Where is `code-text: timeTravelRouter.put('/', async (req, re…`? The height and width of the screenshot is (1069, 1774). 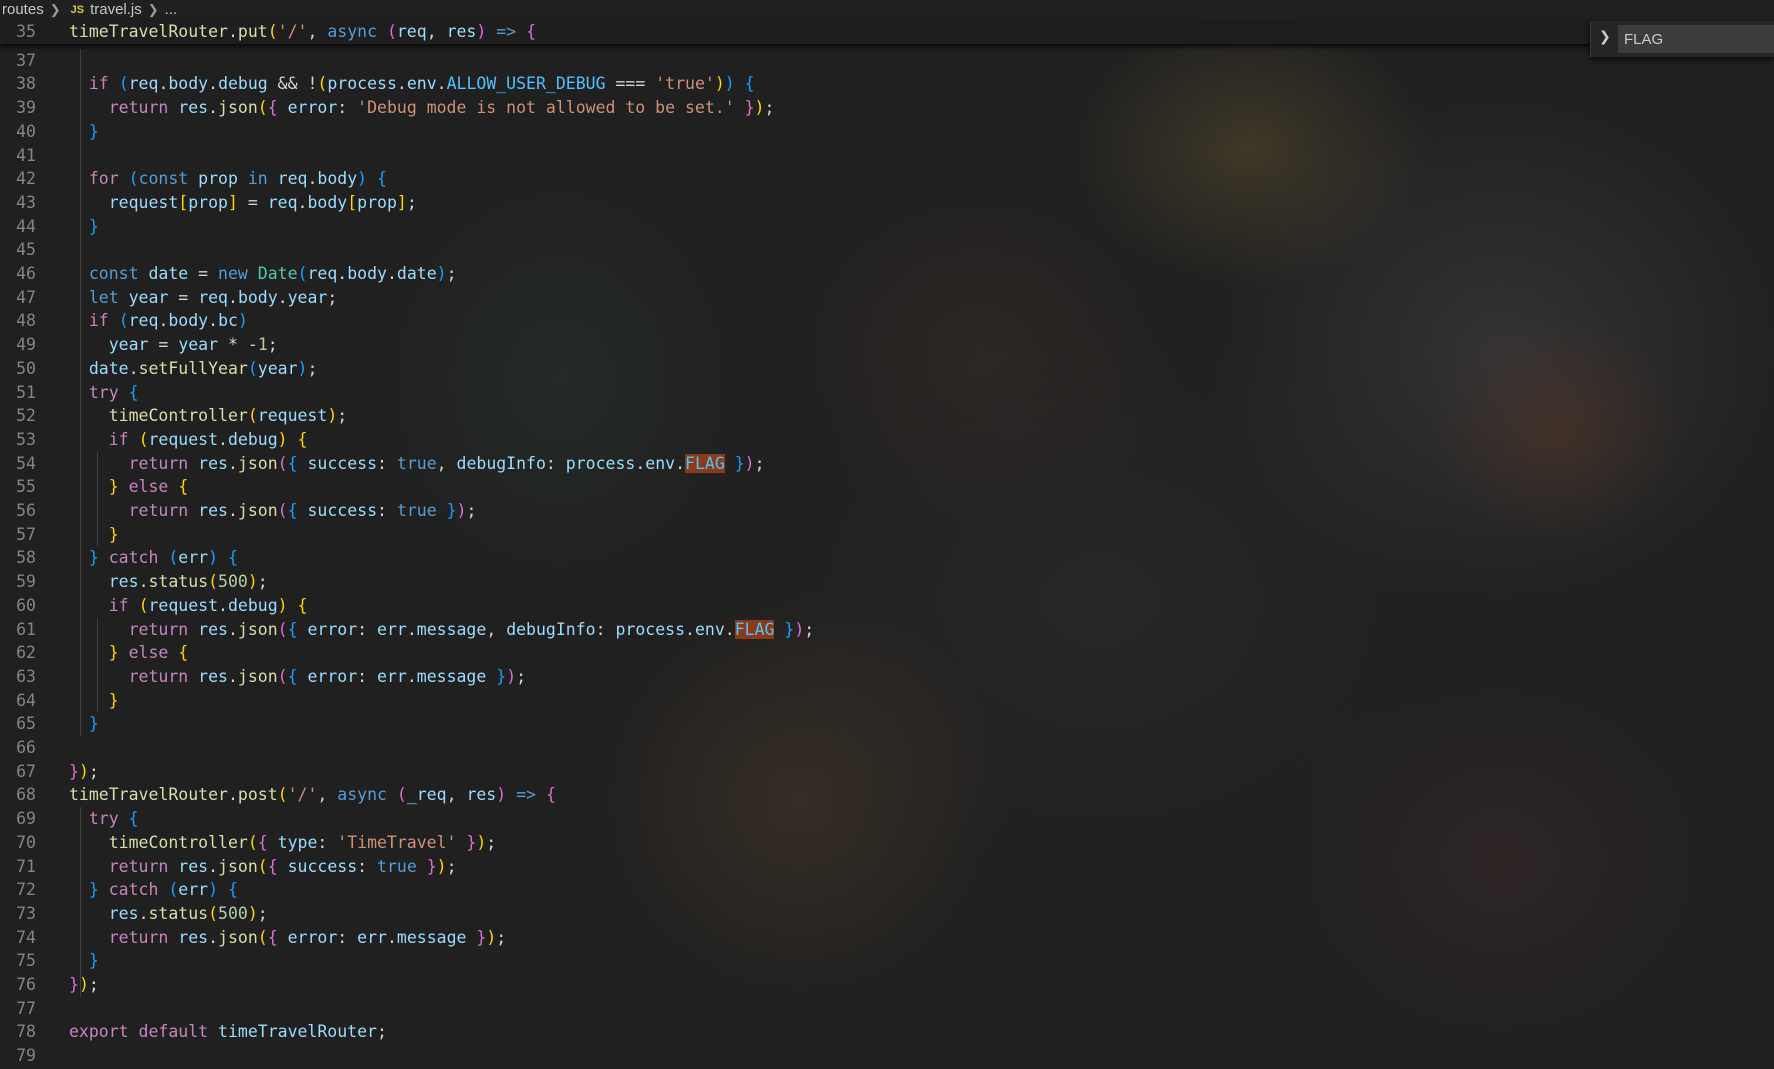
code-text: timeTravelRouter.put('/', async (req, re… is located at coordinates (302, 31).